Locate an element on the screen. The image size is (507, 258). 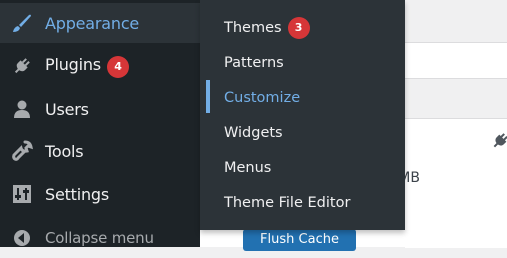
submenu-item-label: Theme File Editor is located at coordinates (287, 203).